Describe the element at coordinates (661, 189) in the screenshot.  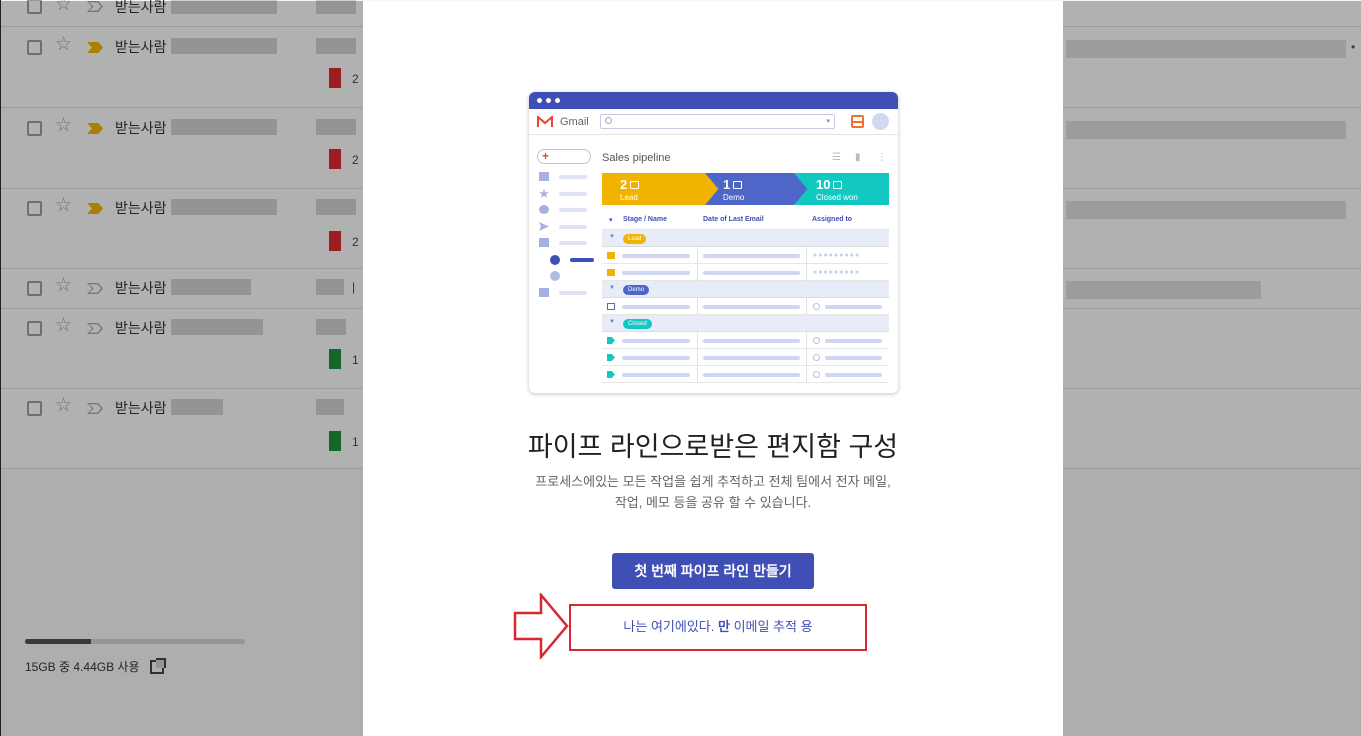
I see `stage-lead: 2 Lead` at that location.